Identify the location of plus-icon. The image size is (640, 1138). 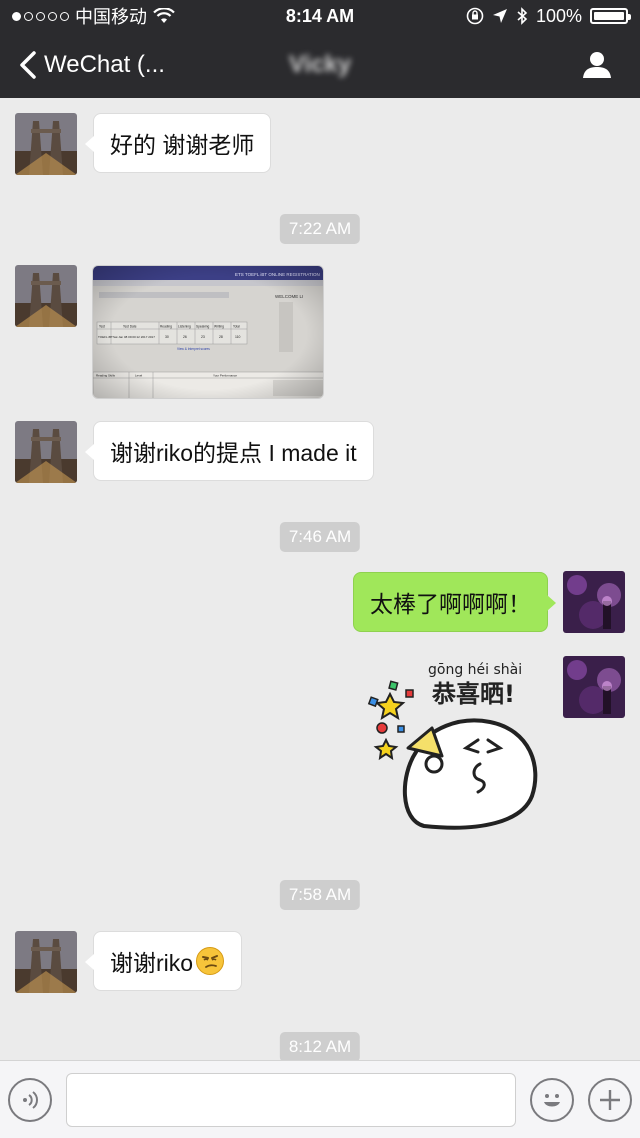
(610, 1099).